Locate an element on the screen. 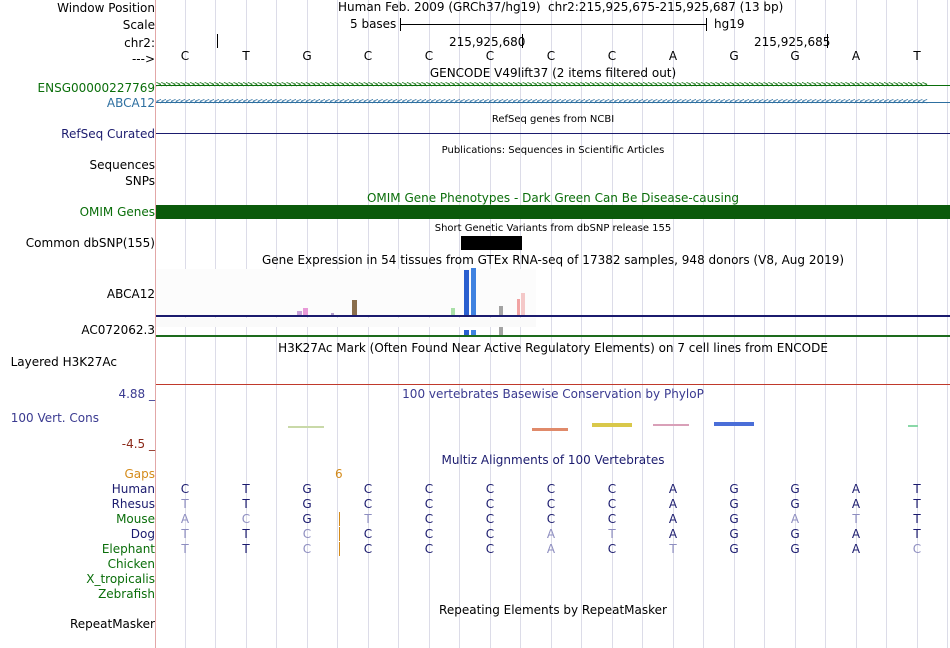 This screenshot has height=648, width=950. label-omim-genes: OMIM Genes is located at coordinates (117, 212).